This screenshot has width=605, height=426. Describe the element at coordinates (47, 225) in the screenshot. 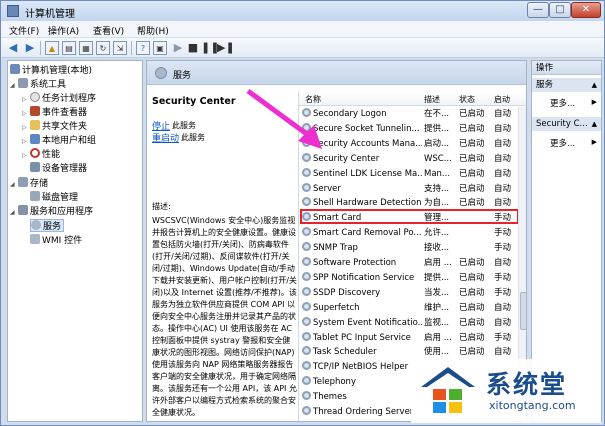

I see `tree-item-services: 服务` at that location.